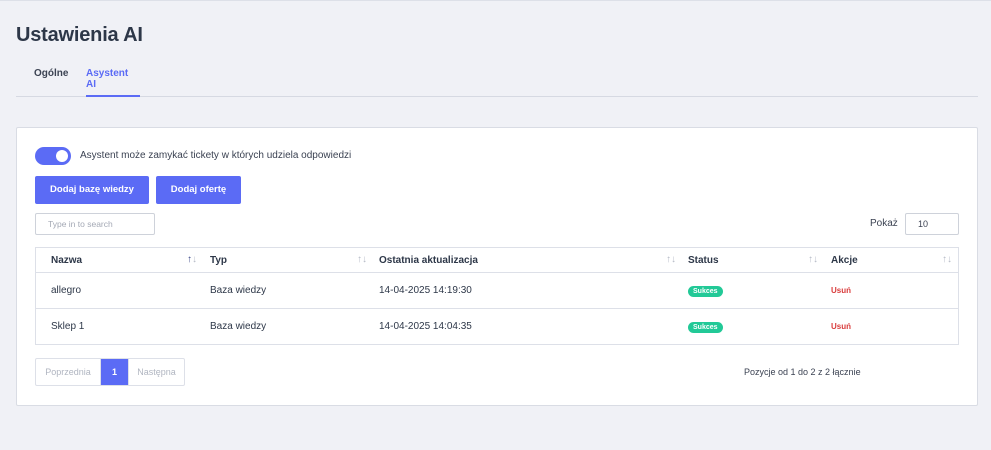 The height and width of the screenshot is (450, 991). What do you see at coordinates (68, 326) in the screenshot?
I see `cell-name: Sklep 1` at bounding box center [68, 326].